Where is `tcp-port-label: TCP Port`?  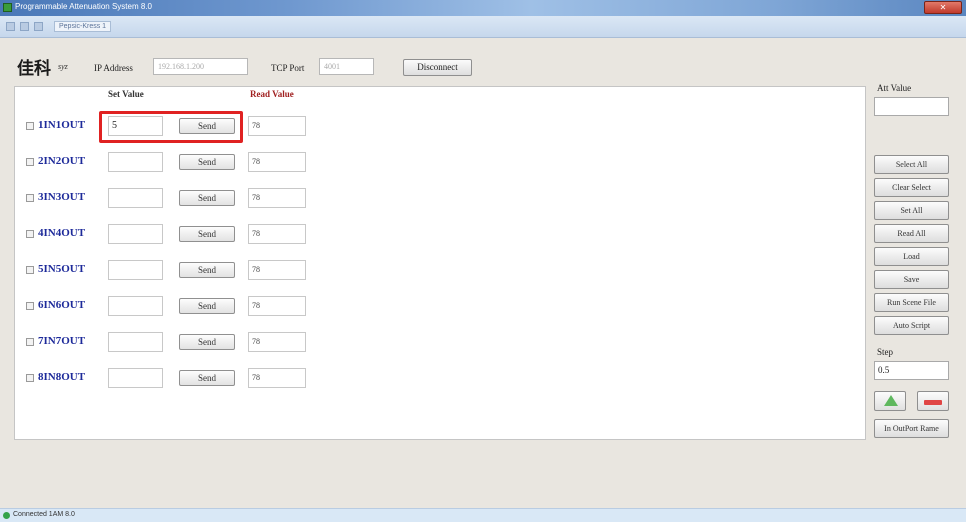 tcp-port-label: TCP Port is located at coordinates (288, 68).